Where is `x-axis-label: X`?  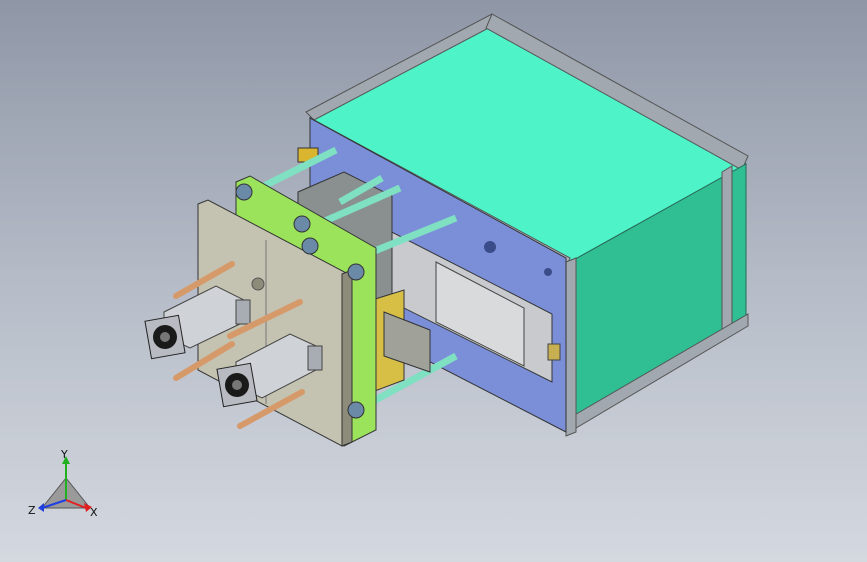
x-axis-label: X is located at coordinates (94, 512).